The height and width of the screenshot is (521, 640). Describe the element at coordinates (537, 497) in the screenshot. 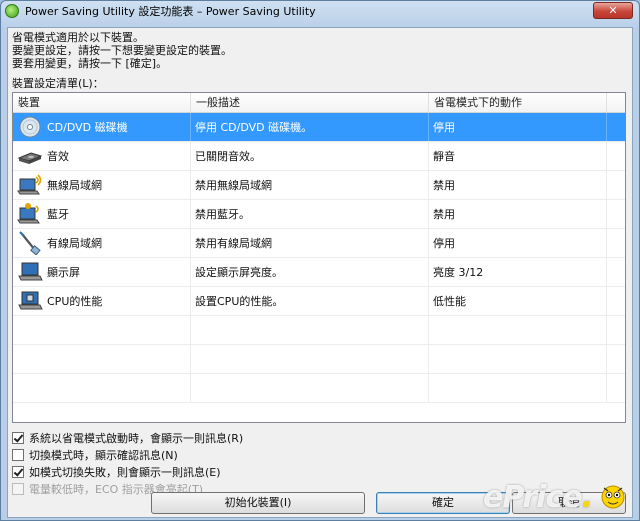

I see `eprice-watermark: ePrice.` at that location.